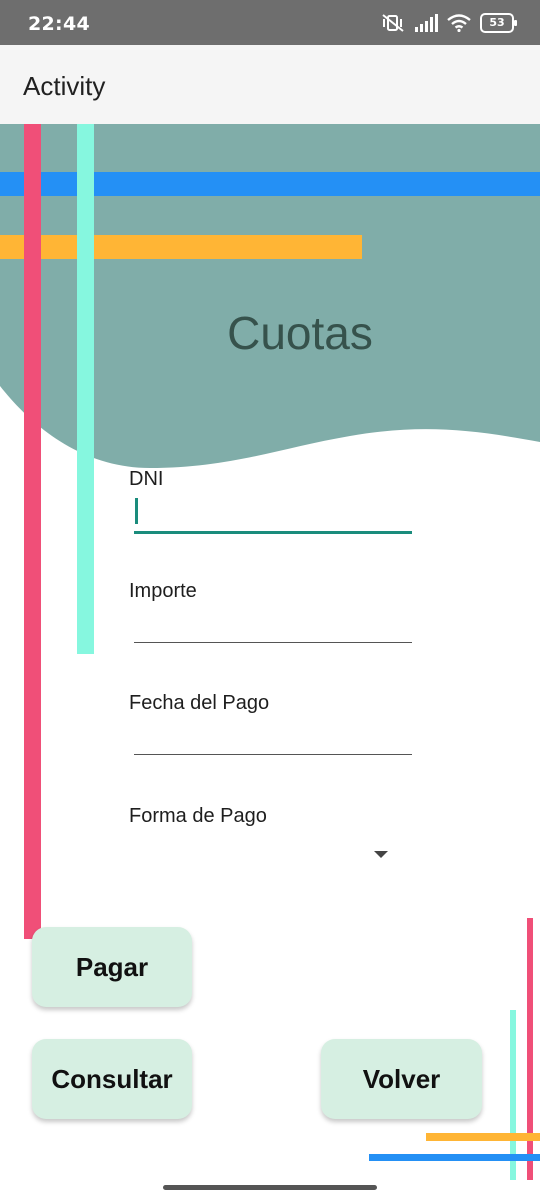 The height and width of the screenshot is (1200, 540). Describe the element at coordinates (273, 736) in the screenshot. I see `fecha-input` at that location.